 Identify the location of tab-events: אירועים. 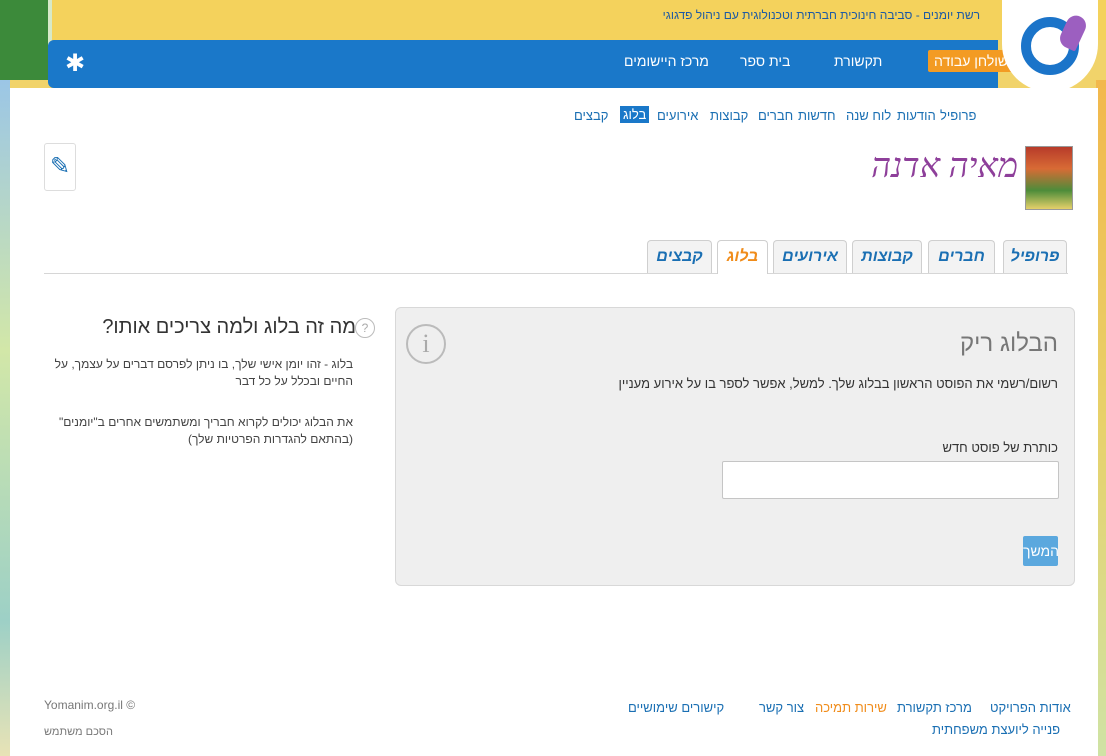
(810, 256).